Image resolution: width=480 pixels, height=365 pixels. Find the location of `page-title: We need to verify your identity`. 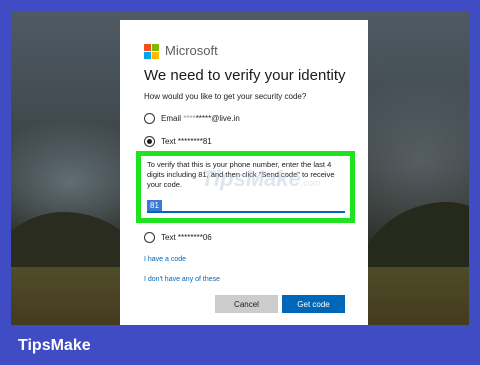

page-title: We need to verify your identity is located at coordinates (245, 75).